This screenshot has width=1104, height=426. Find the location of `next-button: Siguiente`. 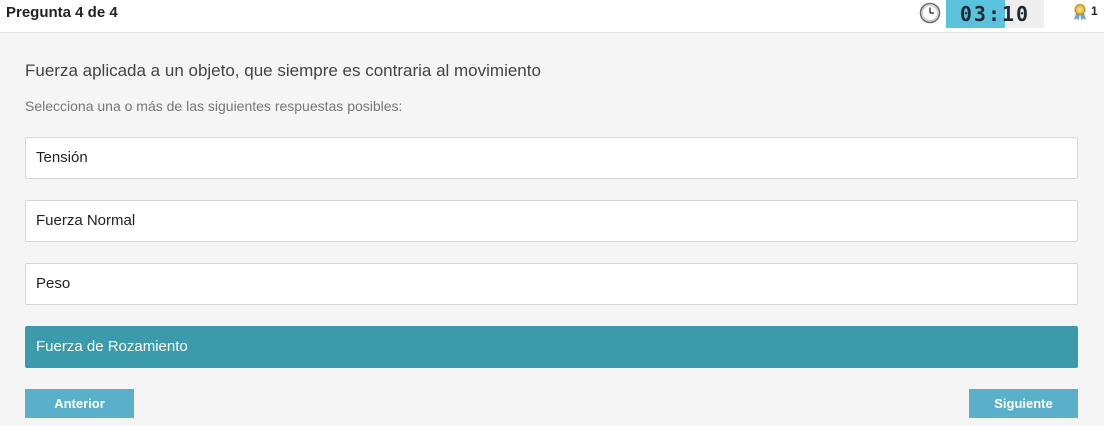

next-button: Siguiente is located at coordinates (1023, 403).